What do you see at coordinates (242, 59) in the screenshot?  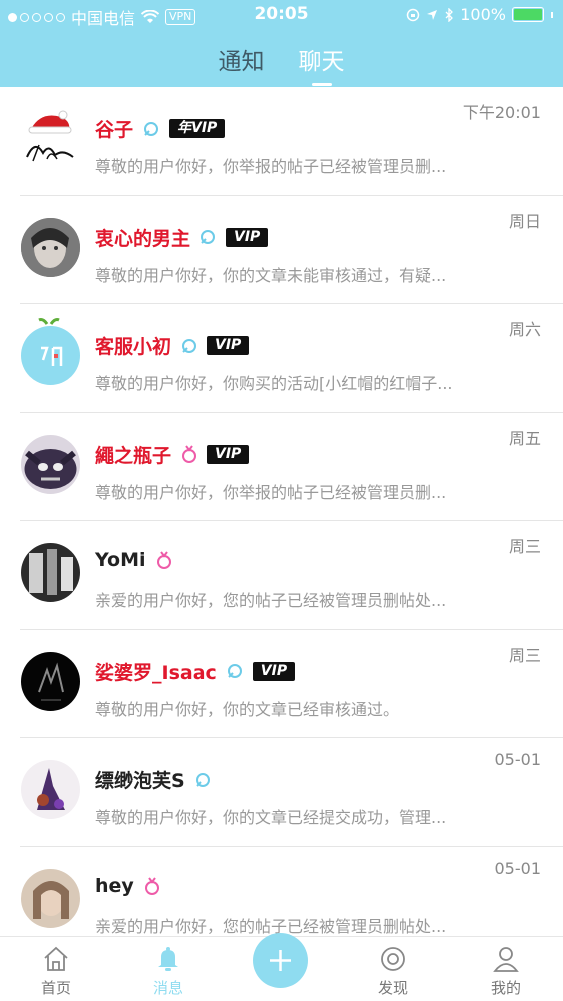 I see `tab-notifications: 通知` at bounding box center [242, 59].